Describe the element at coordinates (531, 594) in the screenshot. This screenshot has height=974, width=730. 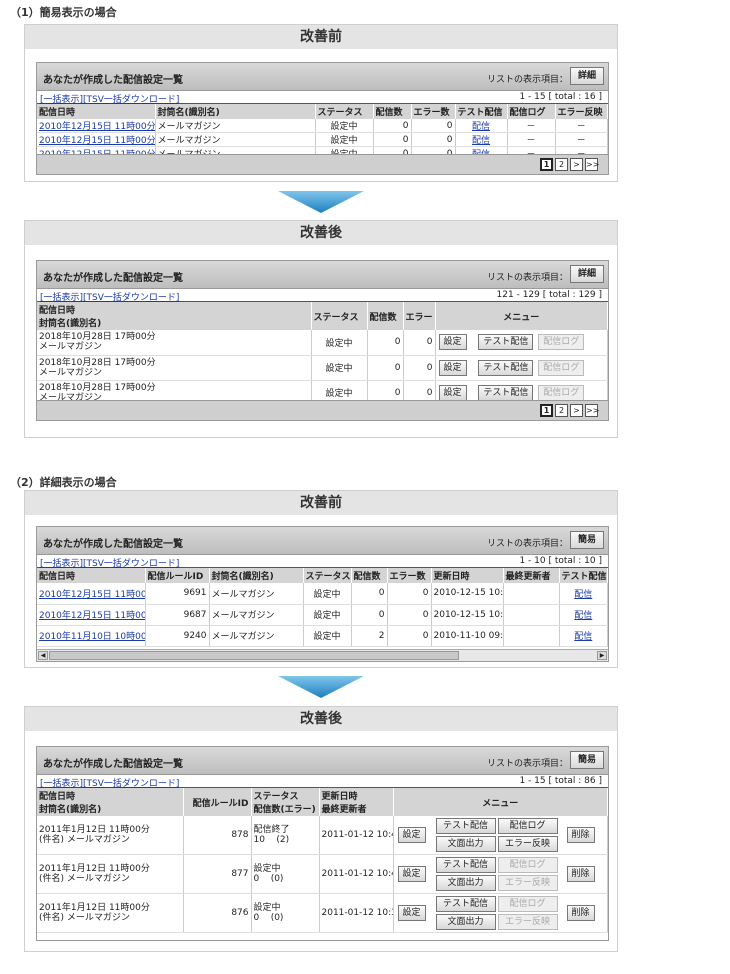
I see `last-updater` at that location.